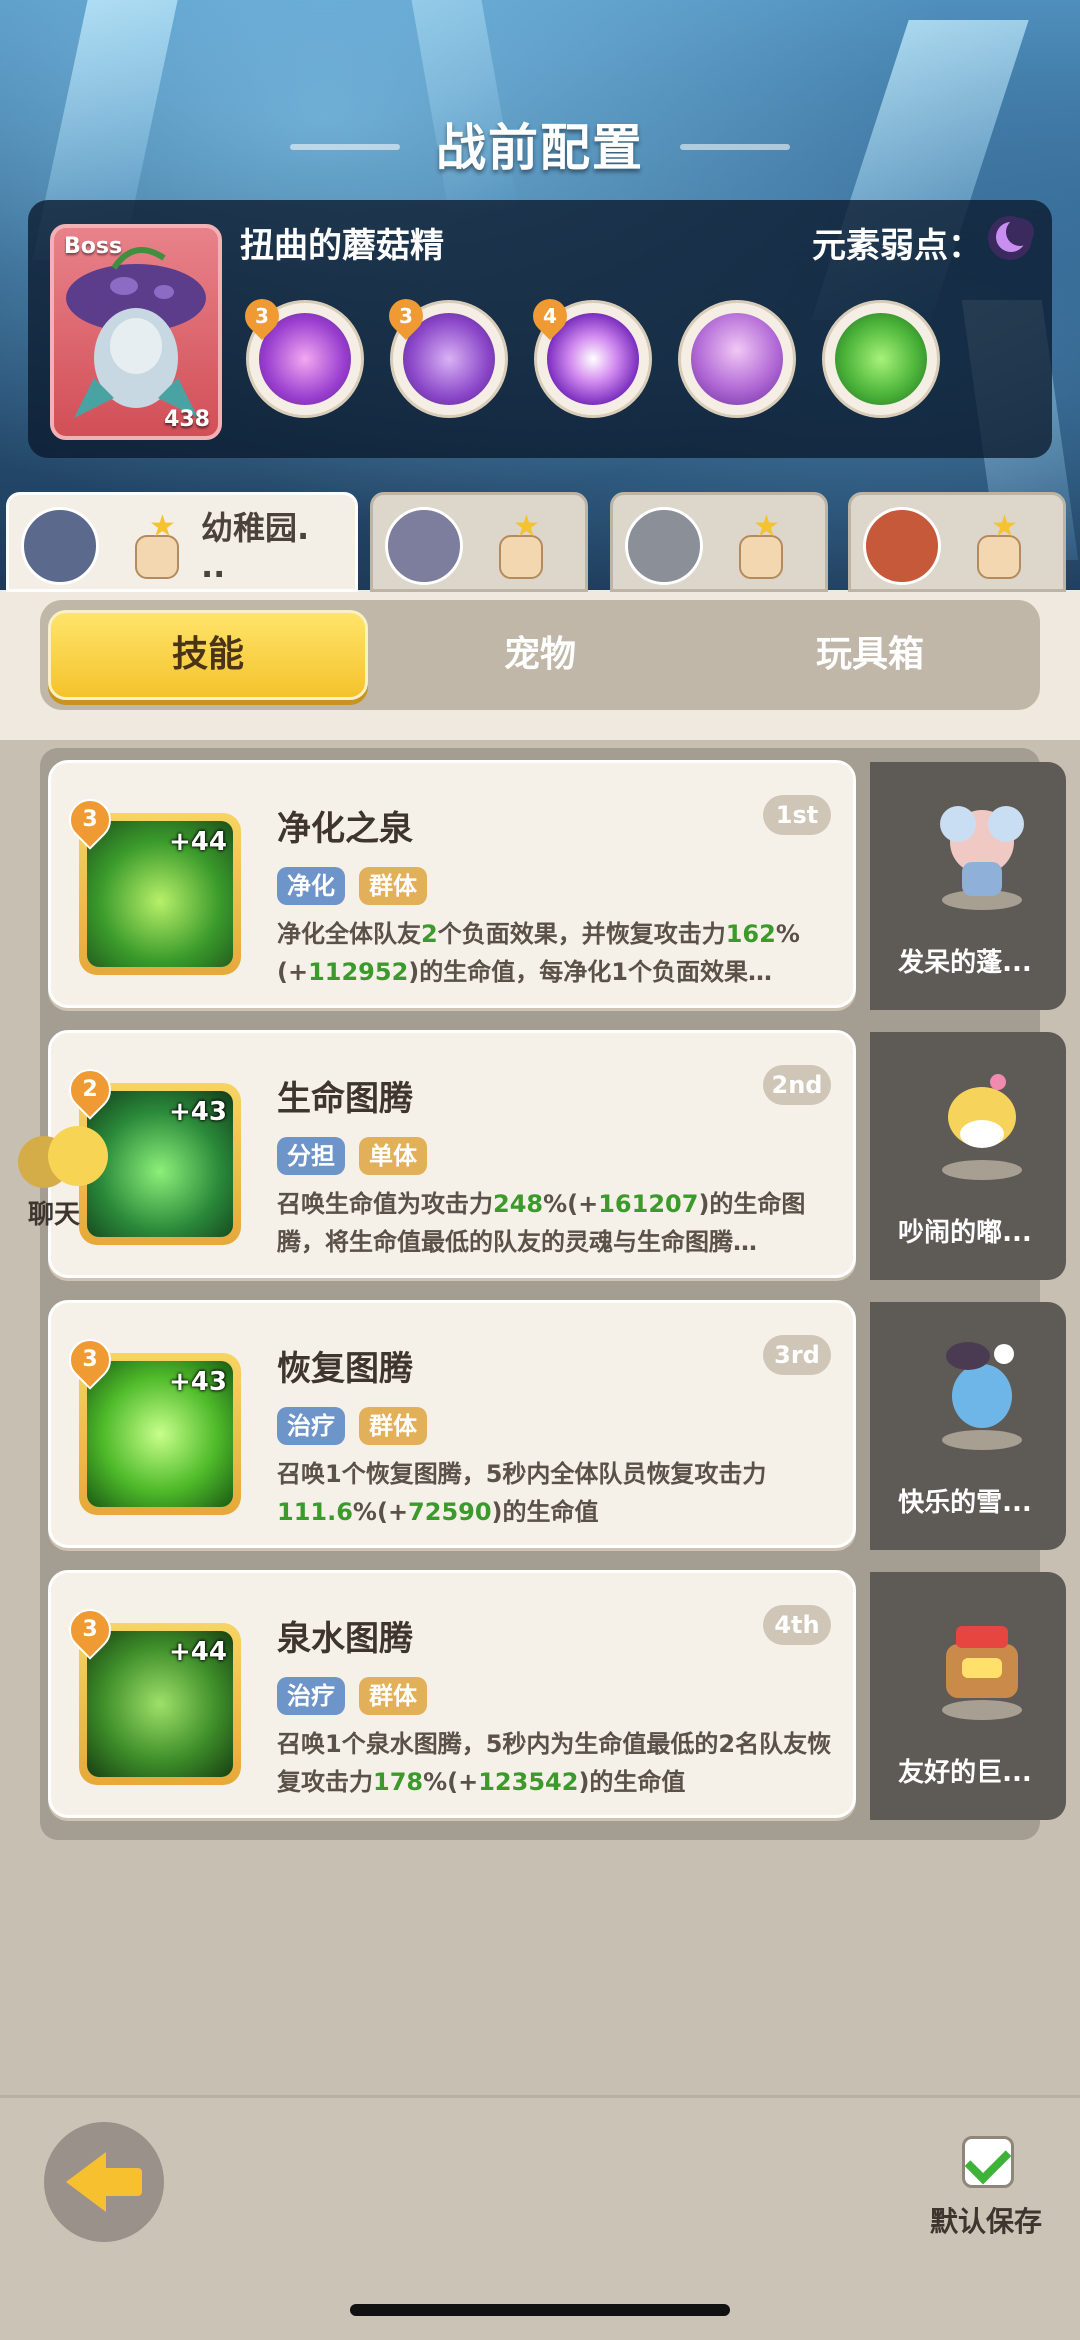 The image size is (1080, 2340). I want to click on party-member-tab-1: ★ 幼稚园. .., so click(182, 542).